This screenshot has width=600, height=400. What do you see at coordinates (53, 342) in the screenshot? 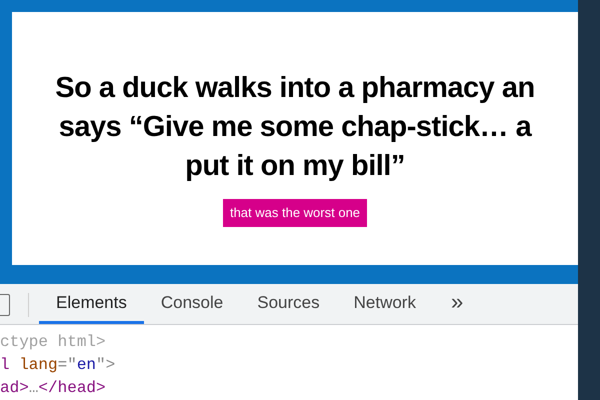
I see `code-line: ctype html>` at bounding box center [53, 342].